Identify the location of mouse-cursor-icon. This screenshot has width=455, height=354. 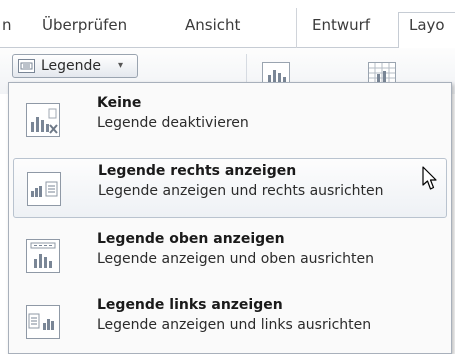
(429, 178).